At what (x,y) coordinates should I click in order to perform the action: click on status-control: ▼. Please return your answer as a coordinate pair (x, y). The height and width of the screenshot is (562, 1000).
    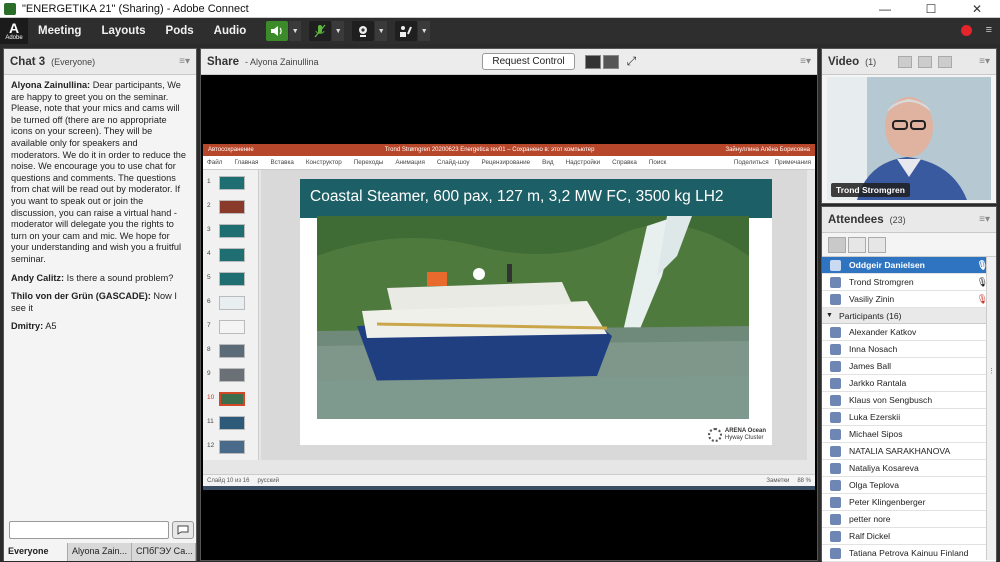
    Looking at the image, I should click on (413, 31).